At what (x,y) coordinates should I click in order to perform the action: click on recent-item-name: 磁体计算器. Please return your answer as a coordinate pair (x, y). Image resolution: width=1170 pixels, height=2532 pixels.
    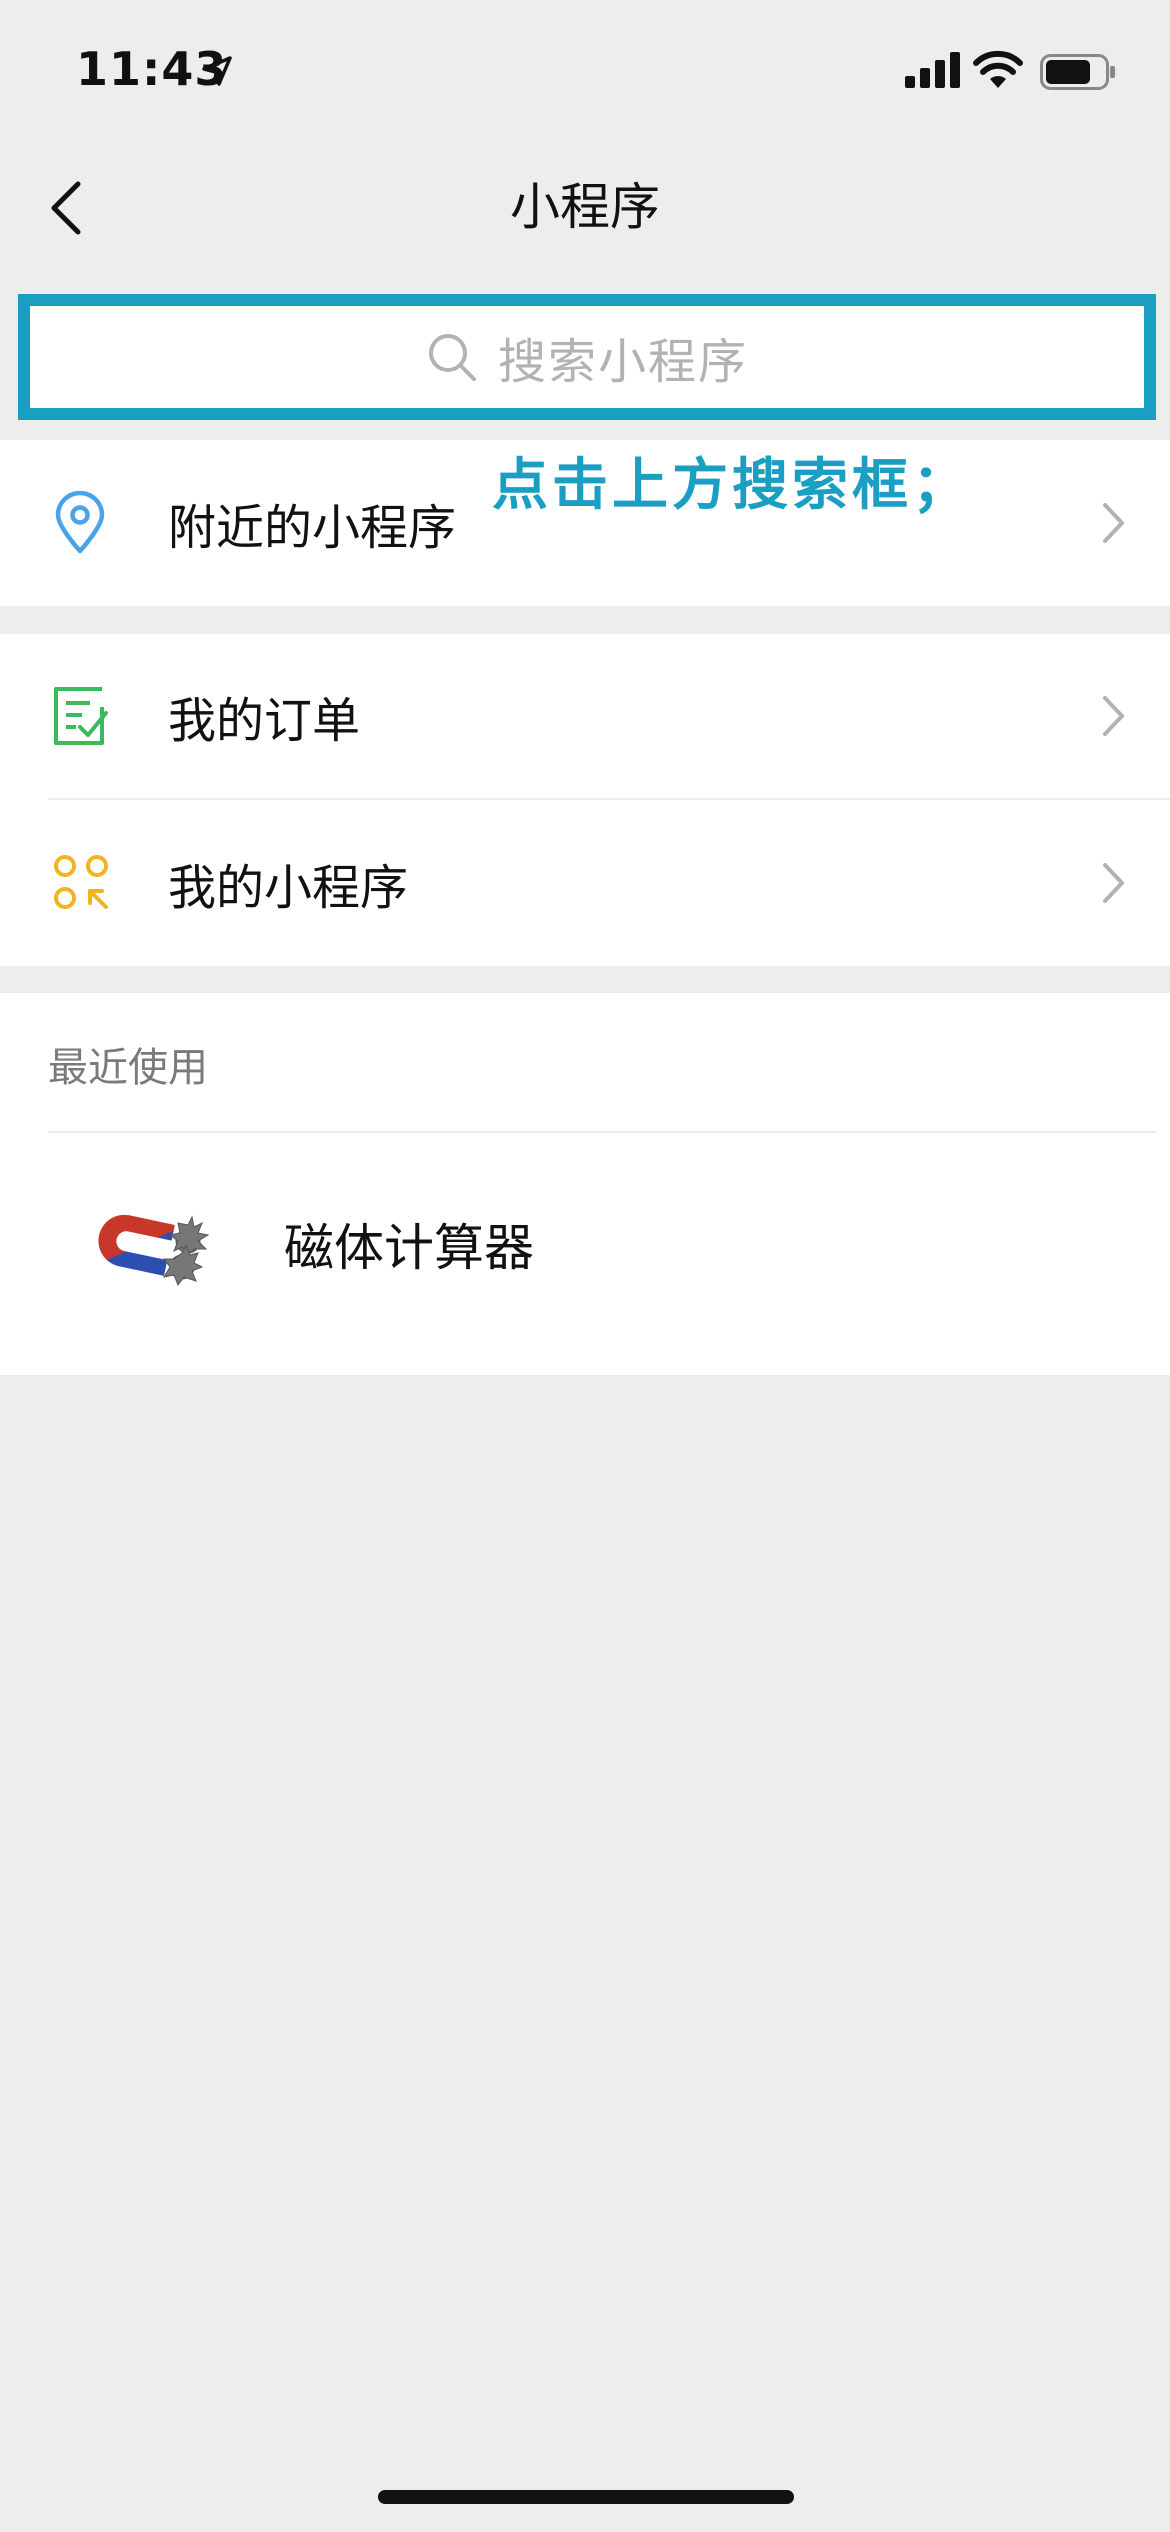
    Looking at the image, I should click on (409, 1248).